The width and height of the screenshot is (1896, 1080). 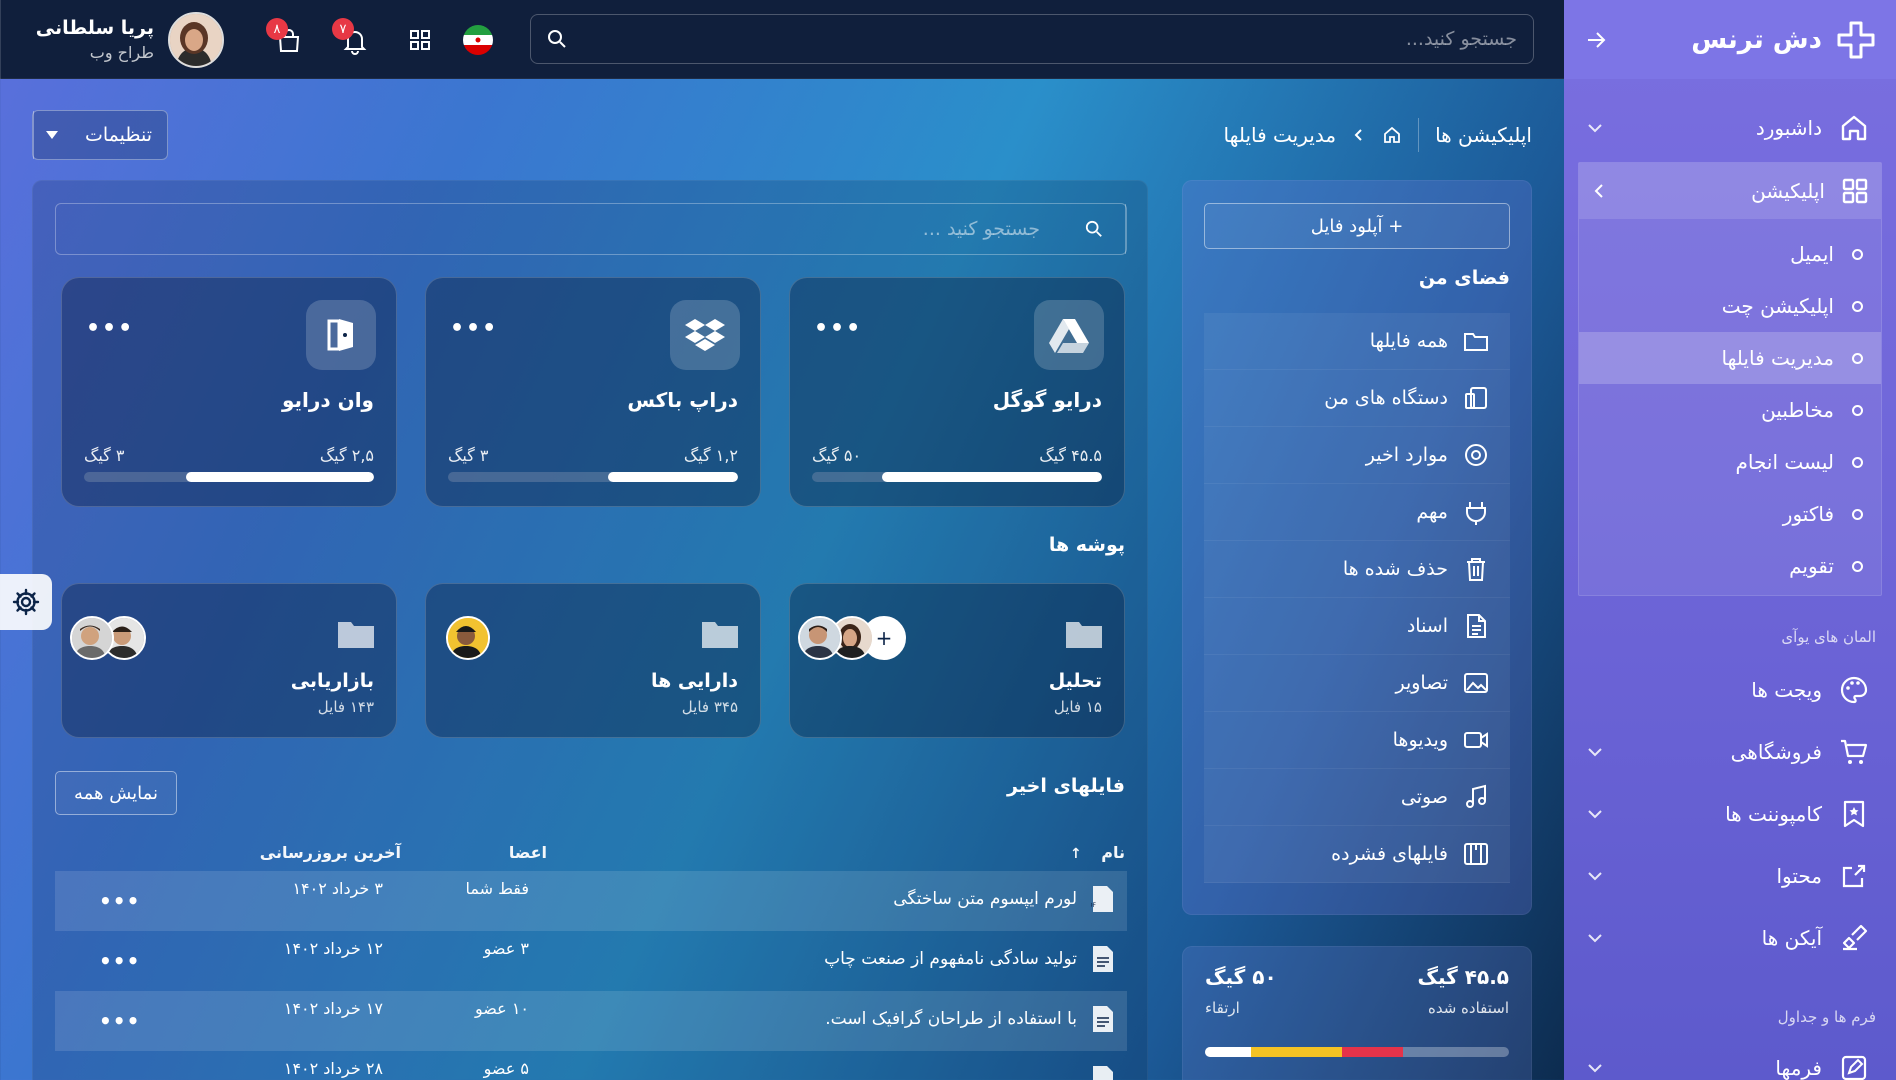 I want to click on cart-bag-icon: ۸, so click(x=285, y=37).